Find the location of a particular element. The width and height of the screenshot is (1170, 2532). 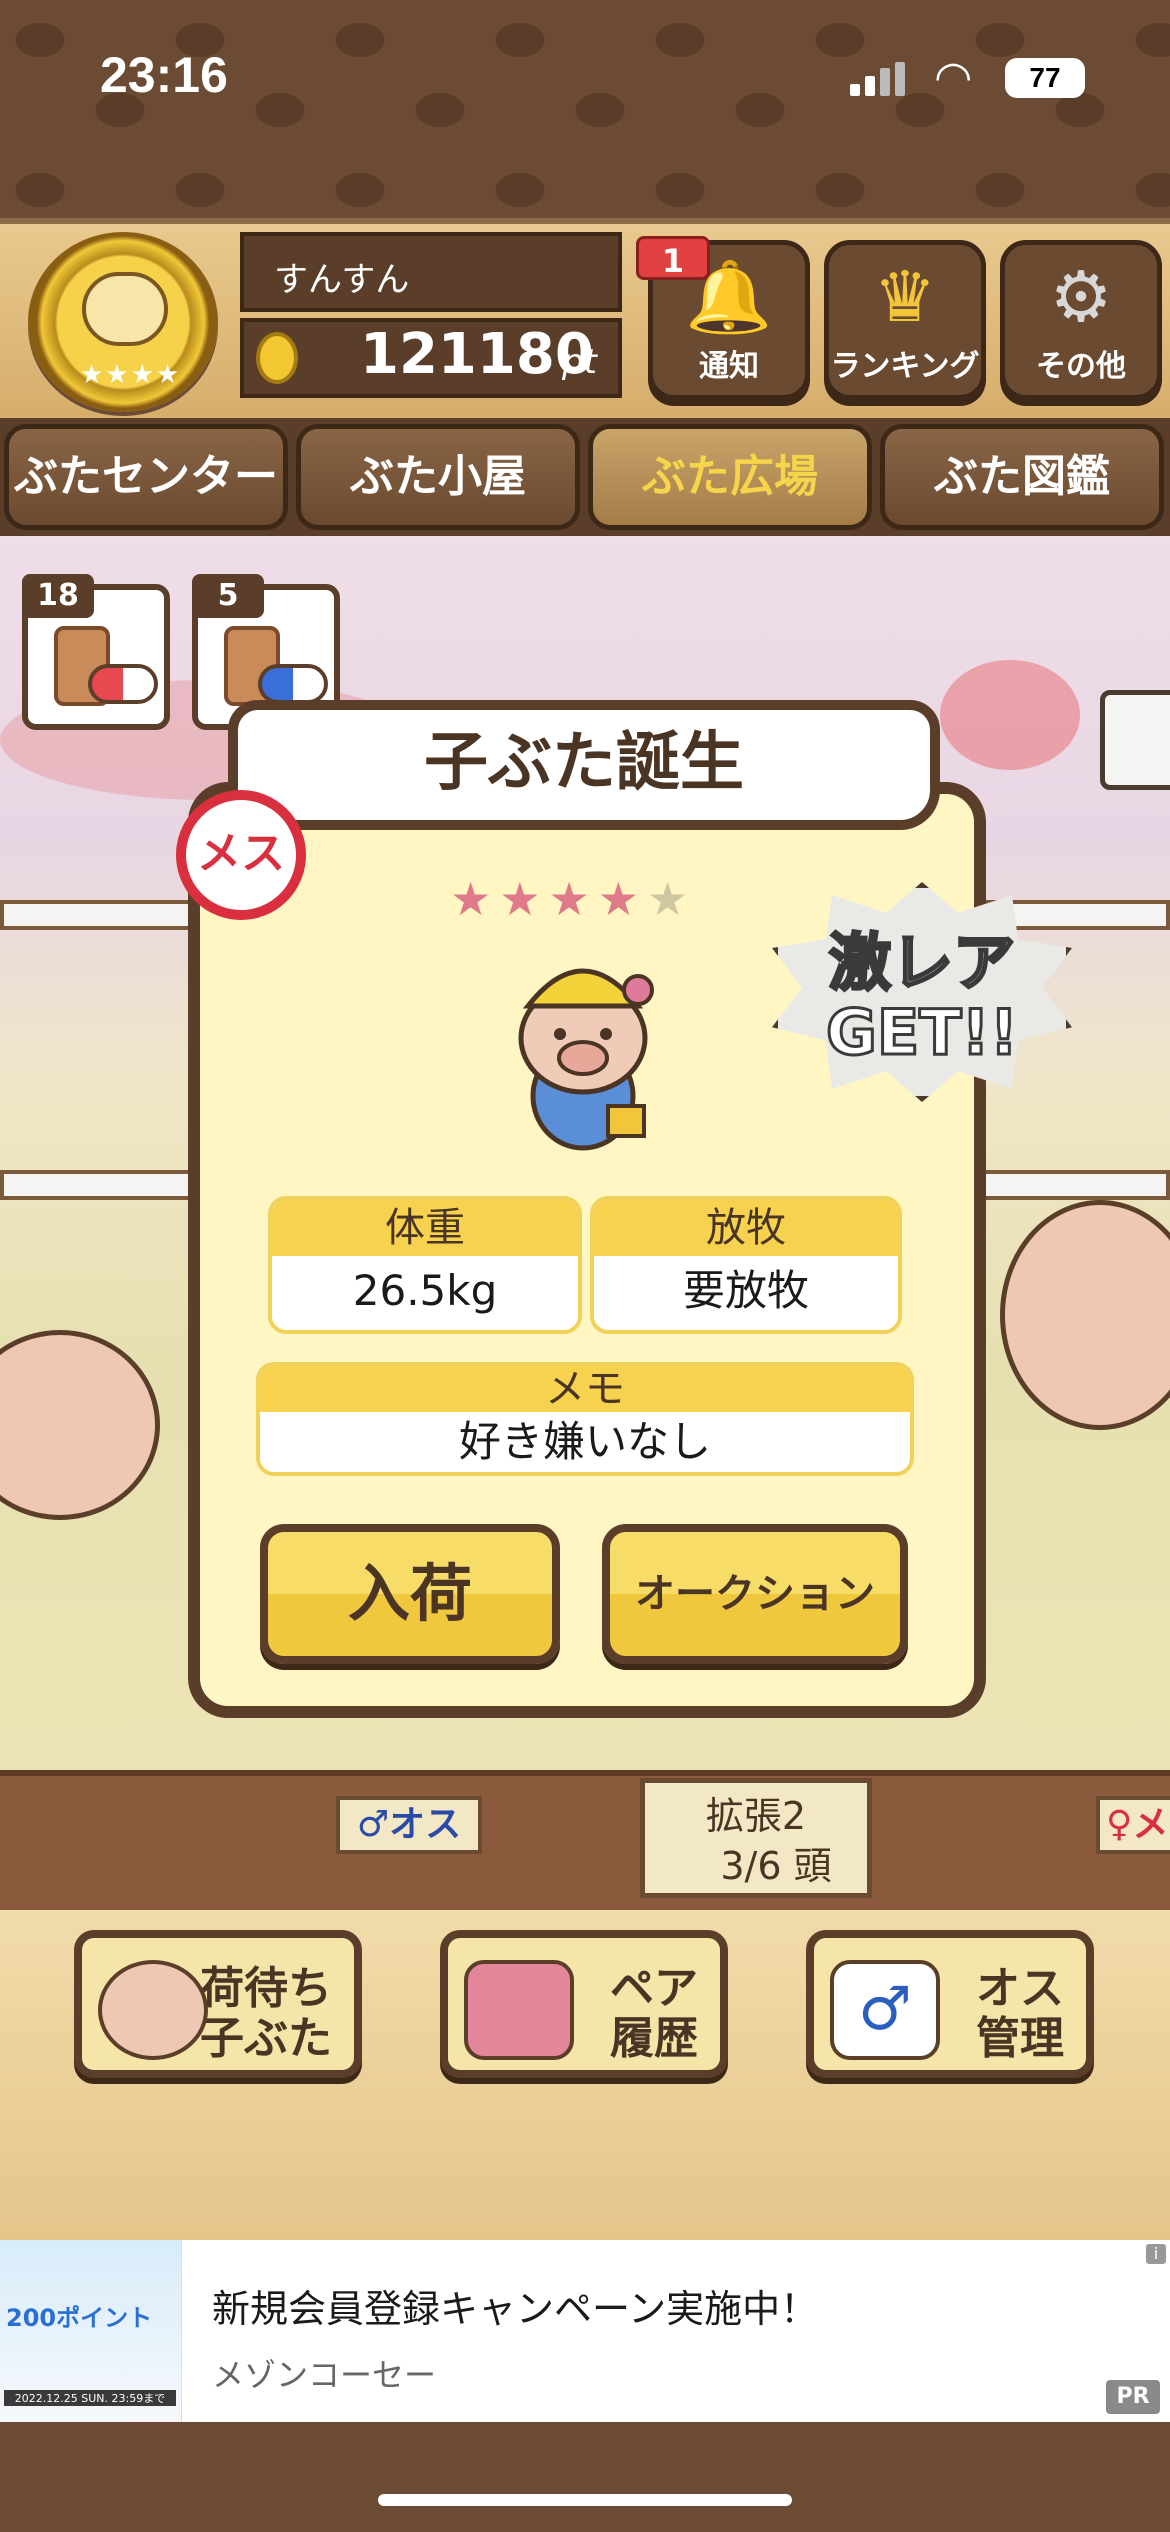

ranking-label: ランキング is located at coordinates (905, 366).